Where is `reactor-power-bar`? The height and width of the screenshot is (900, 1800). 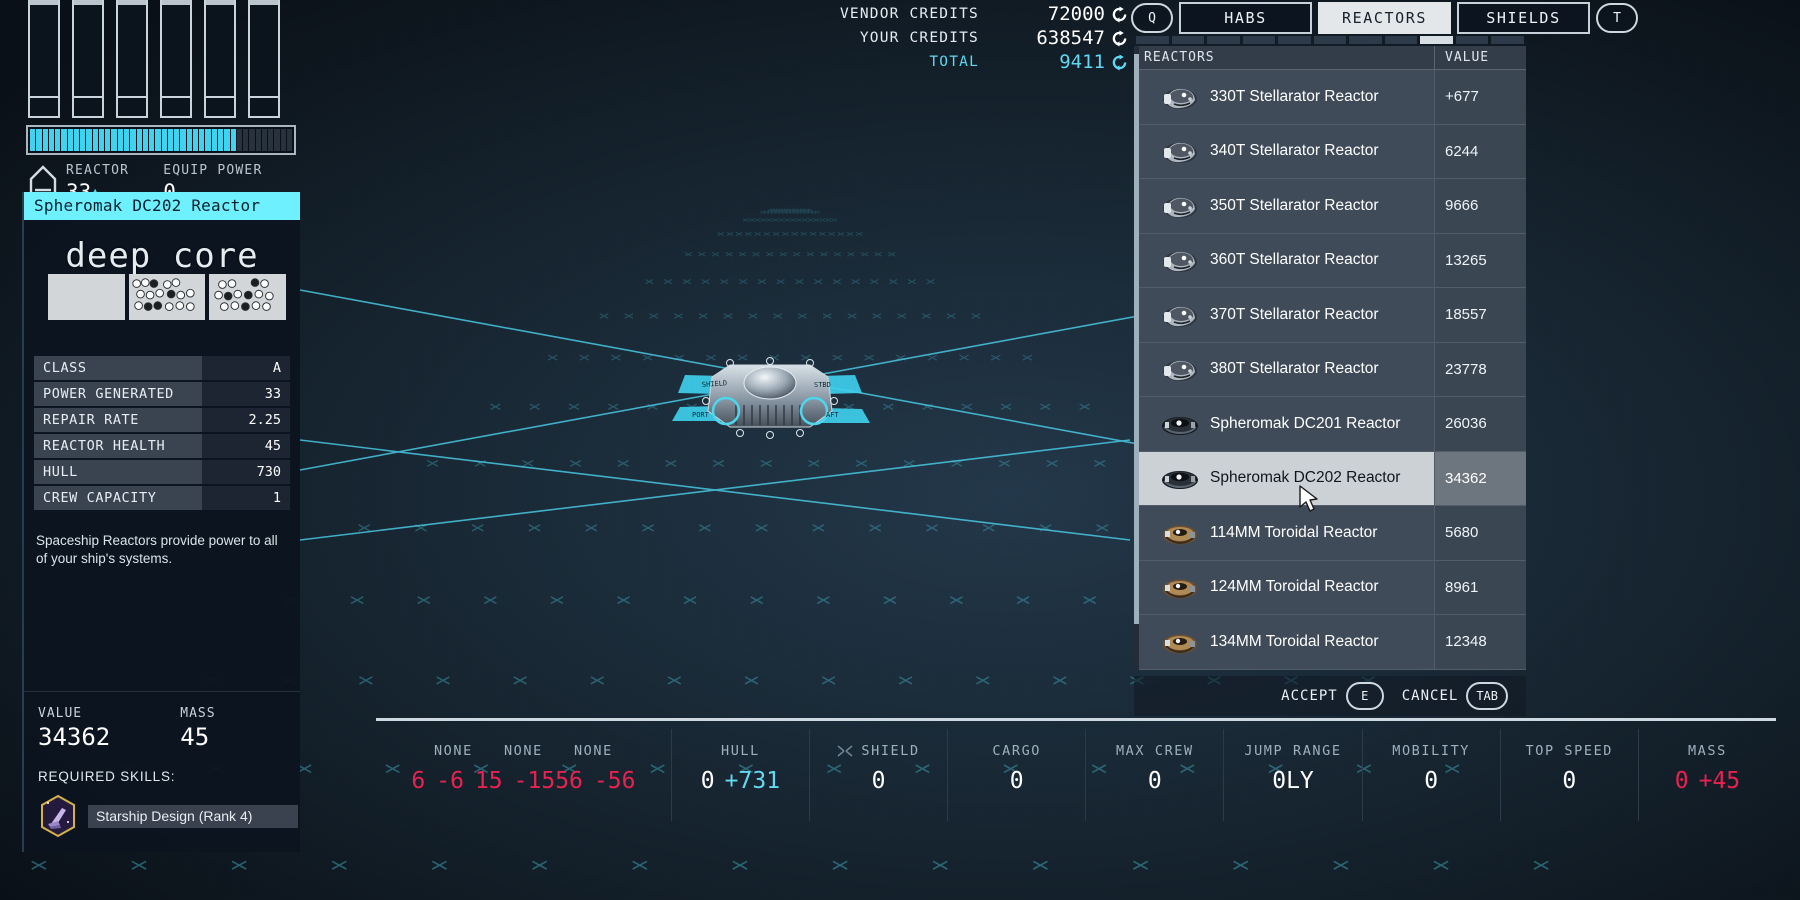 reactor-power-bar is located at coordinates (161, 140).